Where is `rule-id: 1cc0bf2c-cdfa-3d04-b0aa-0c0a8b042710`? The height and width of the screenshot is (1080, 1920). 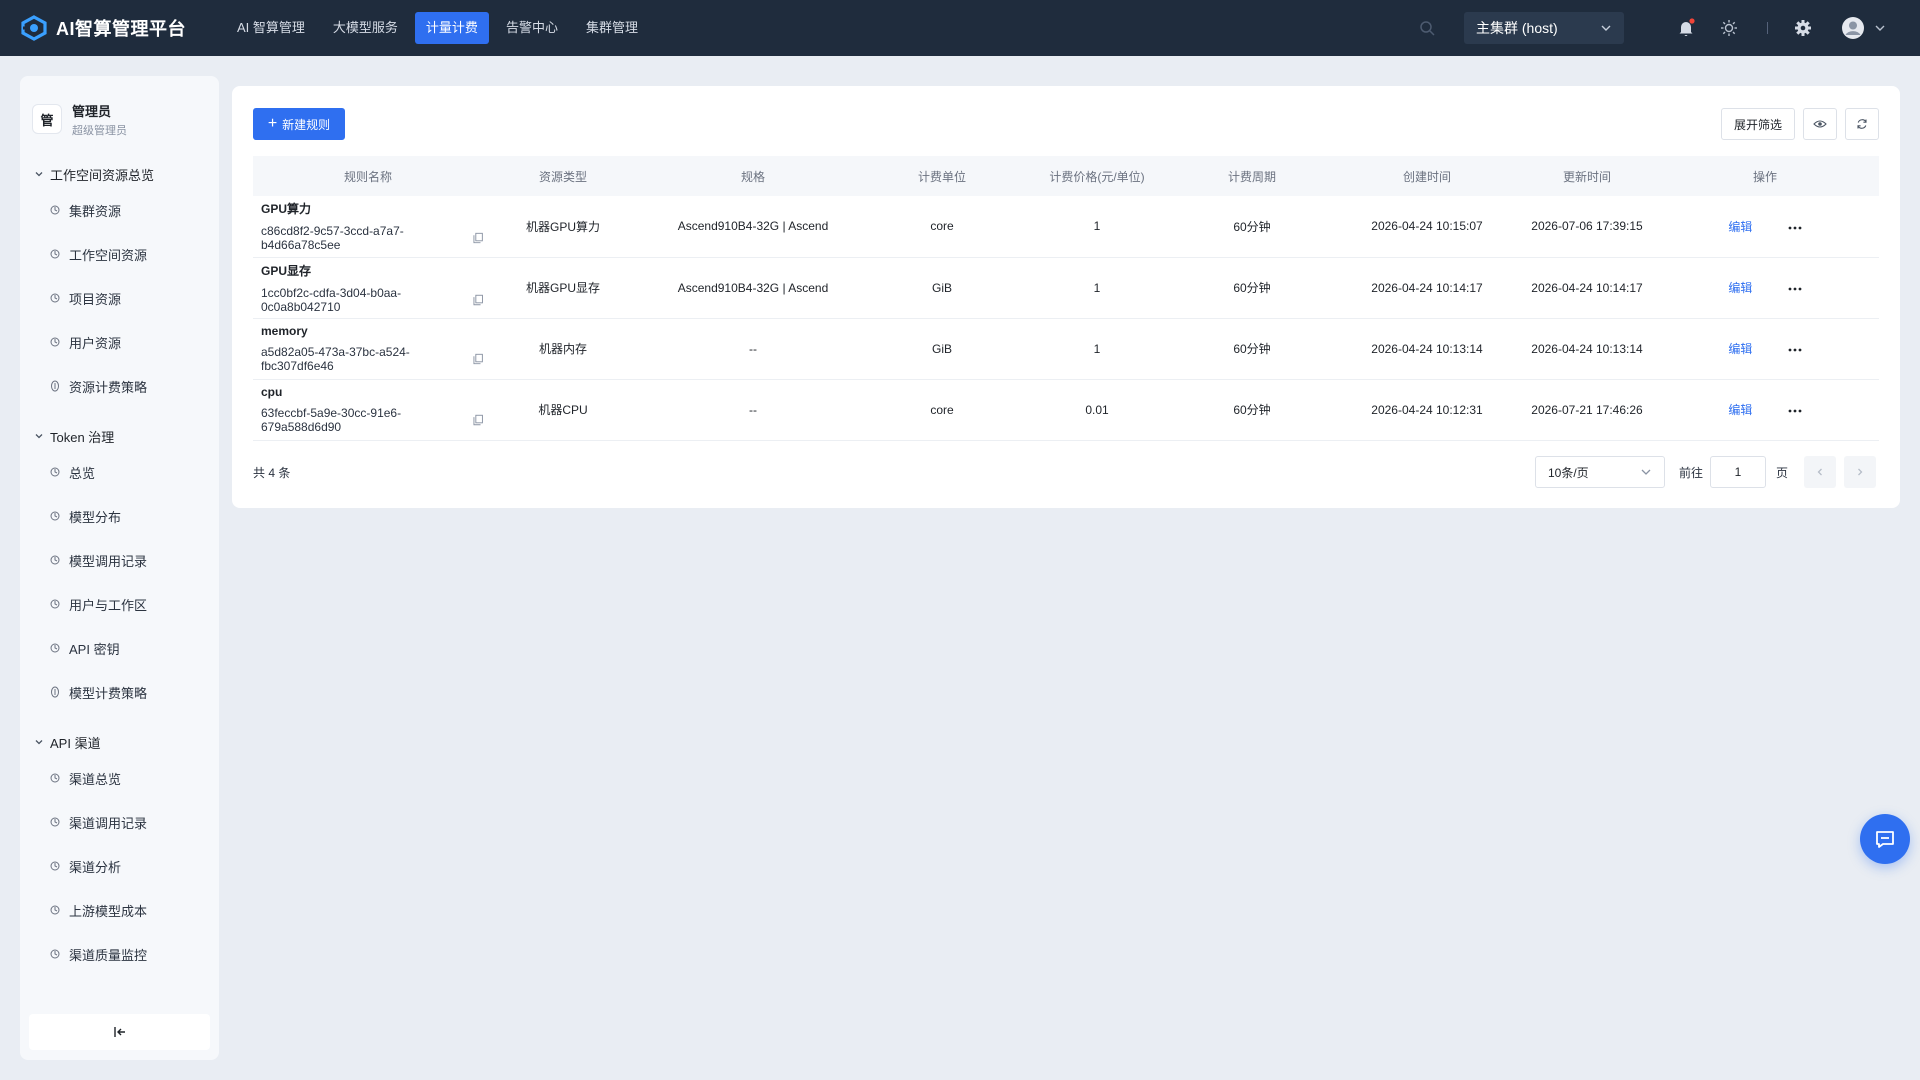
rule-id: 1cc0bf2c-cdfa-3d04-b0aa-0c0a8b042710 is located at coordinates (331, 299).